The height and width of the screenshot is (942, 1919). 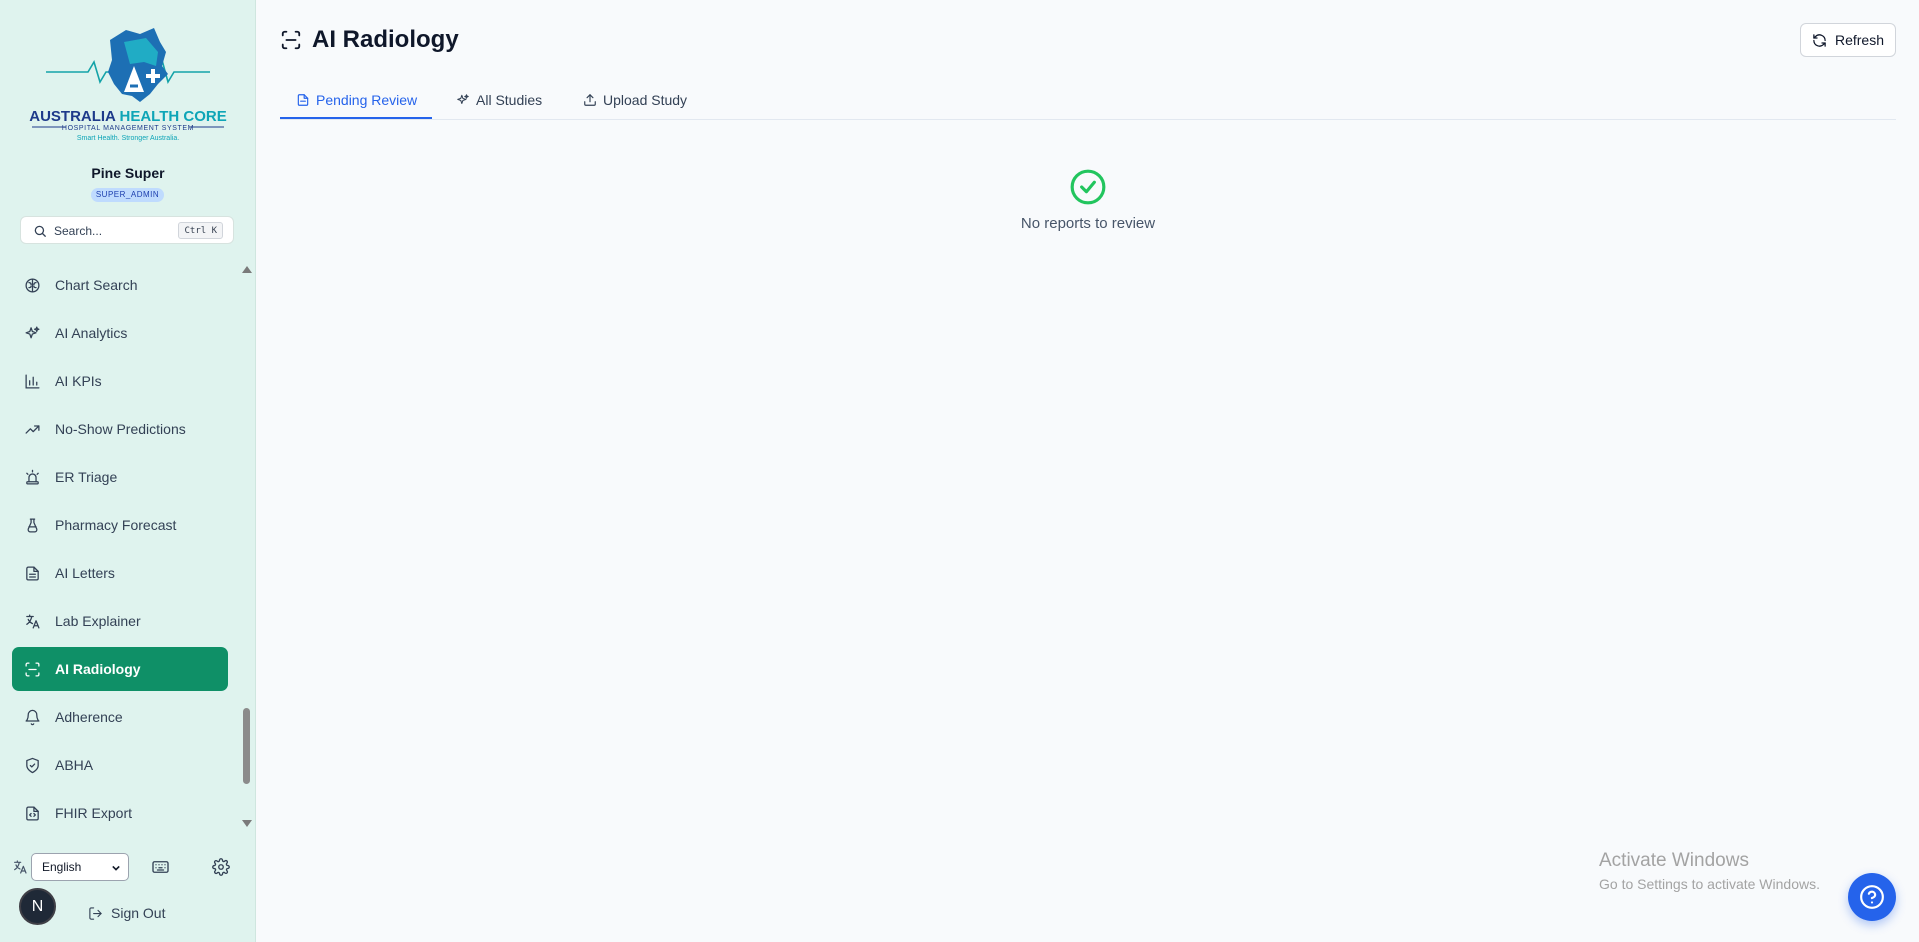 I want to click on sign-out-button: Sign Out, so click(x=126, y=913).